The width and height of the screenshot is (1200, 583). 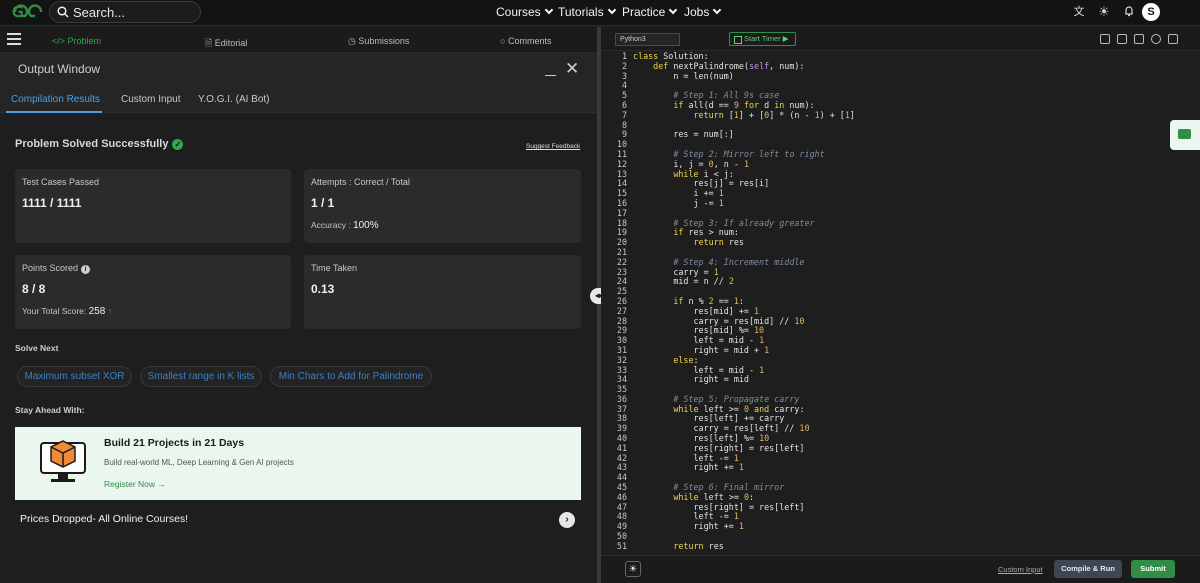 What do you see at coordinates (55, 99) in the screenshot?
I see `tab-compilation-results: Compilation Results` at bounding box center [55, 99].